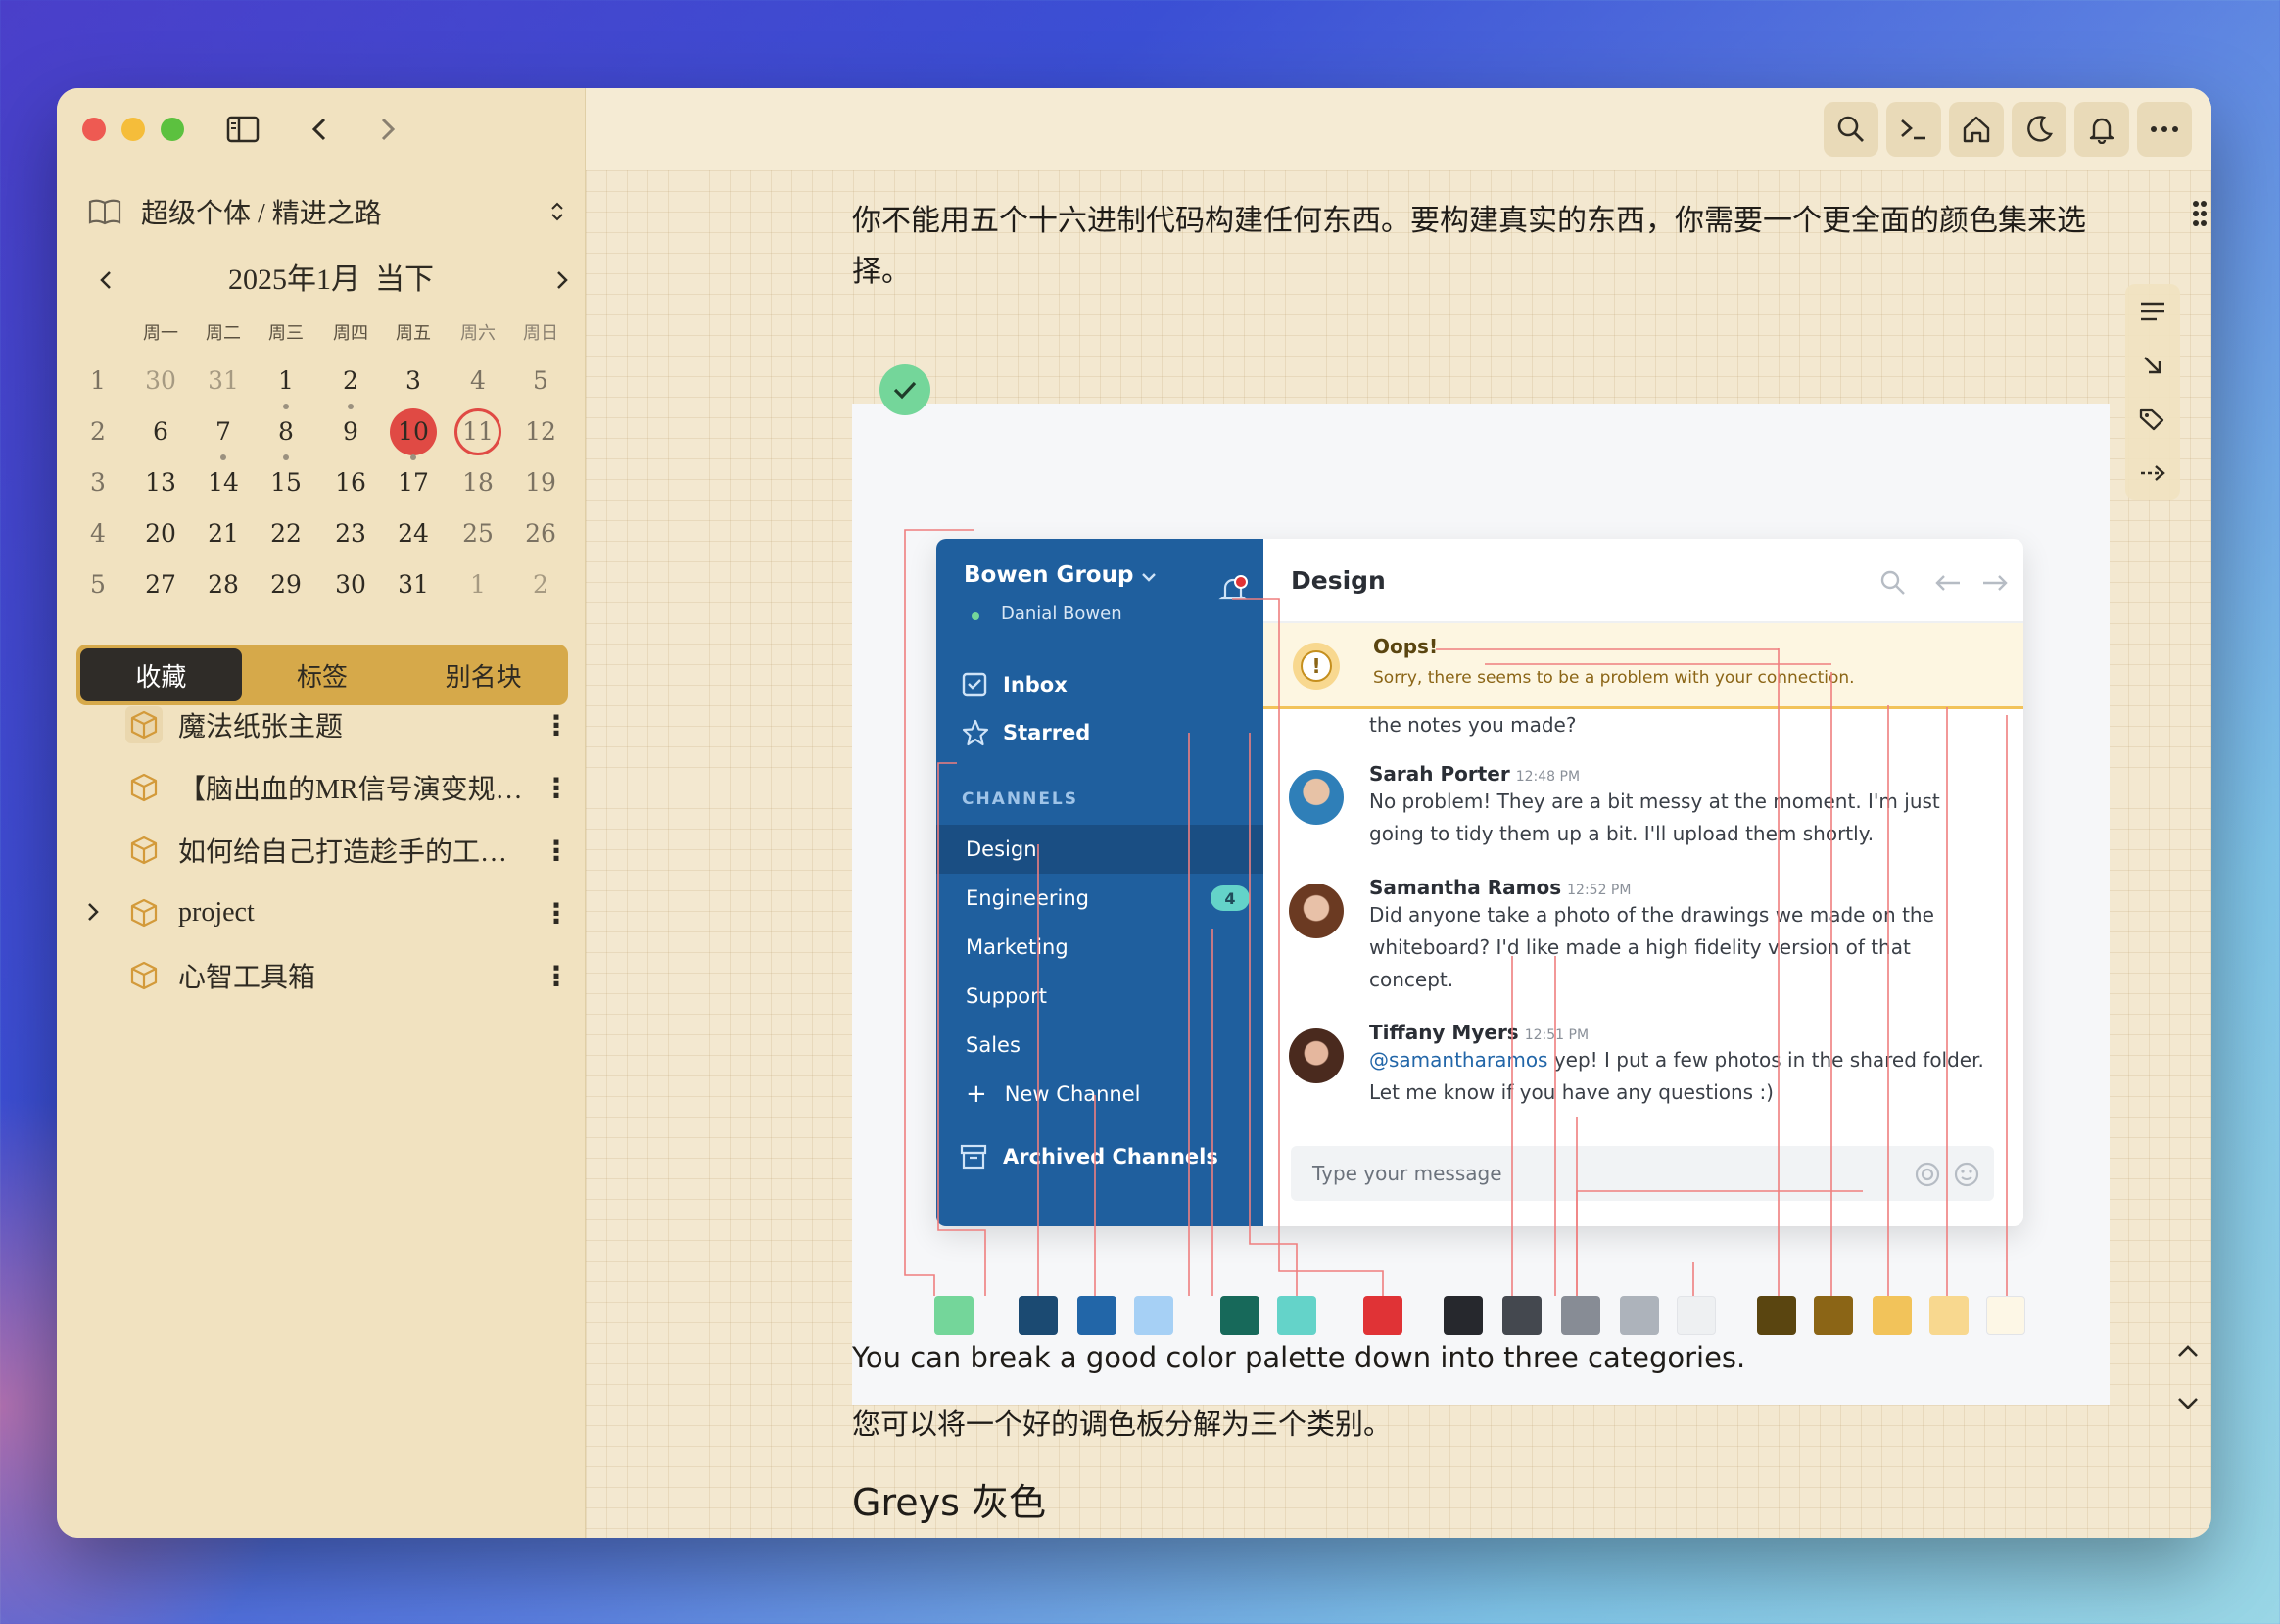  Describe the element at coordinates (350, 533) in the screenshot. I see `calendar-day: 23` at that location.